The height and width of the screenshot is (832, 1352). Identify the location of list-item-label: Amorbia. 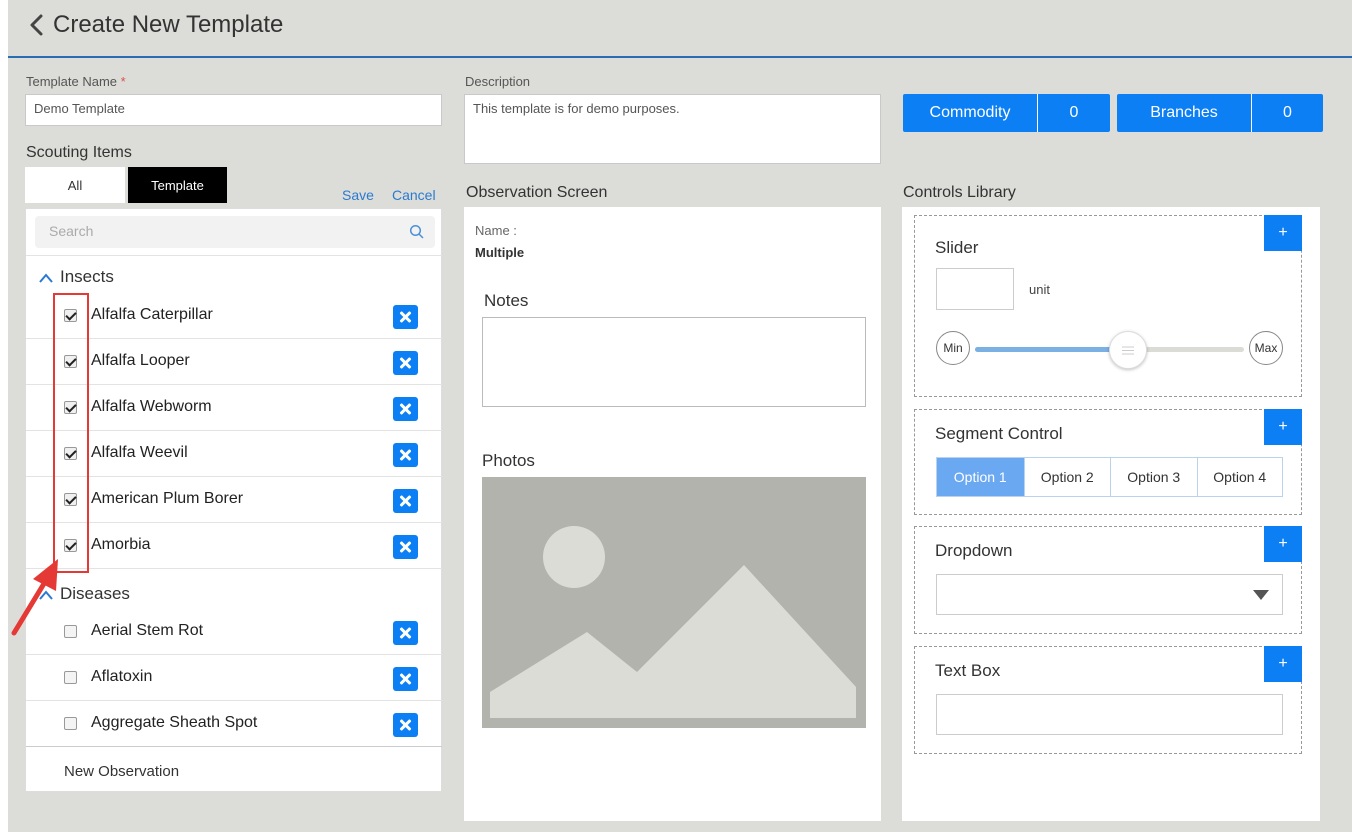
(121, 544).